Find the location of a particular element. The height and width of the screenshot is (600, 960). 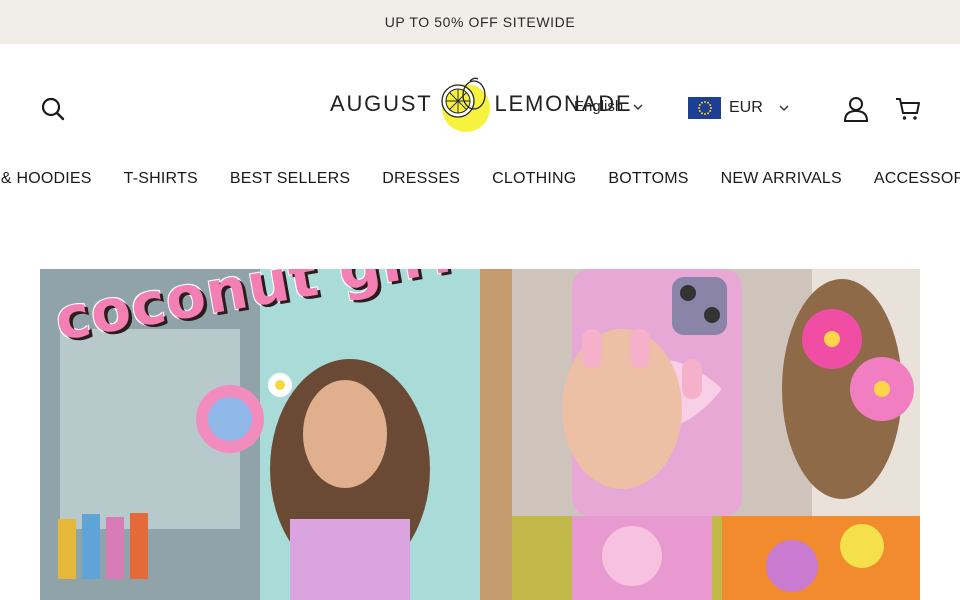

cart-icon is located at coordinates (908, 109).